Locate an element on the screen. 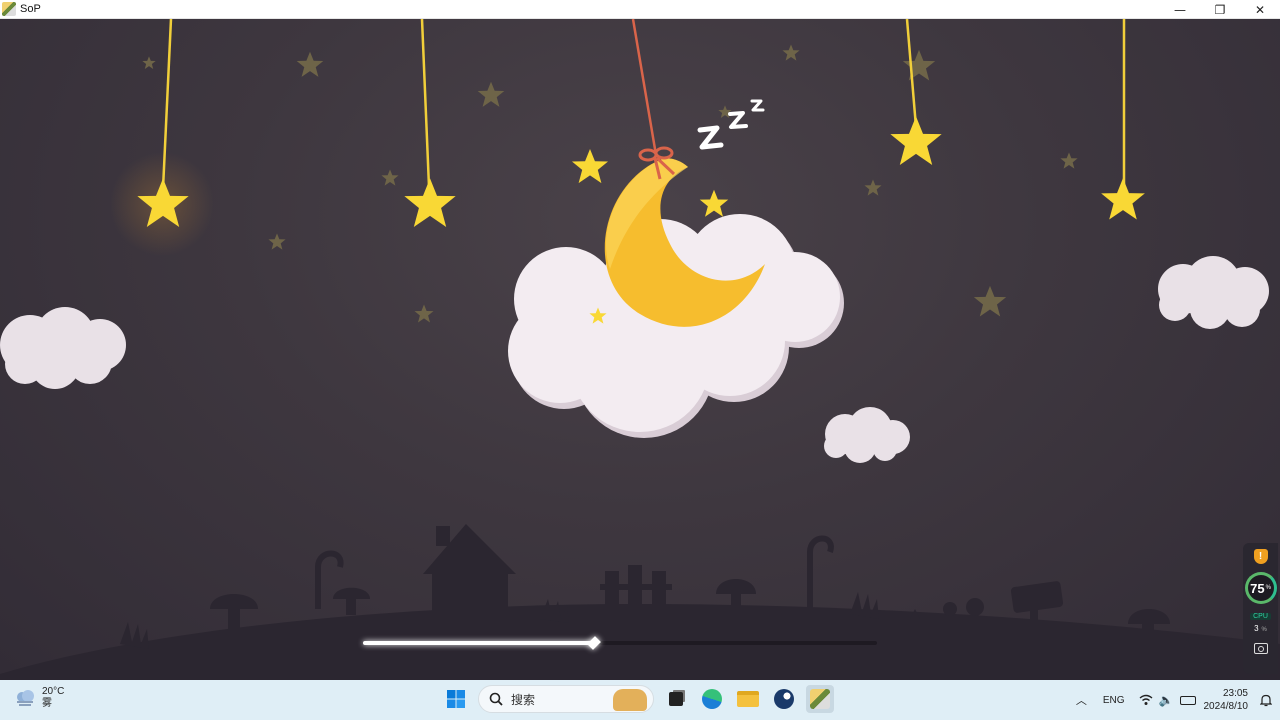  windows-start-icon is located at coordinates (456, 699).